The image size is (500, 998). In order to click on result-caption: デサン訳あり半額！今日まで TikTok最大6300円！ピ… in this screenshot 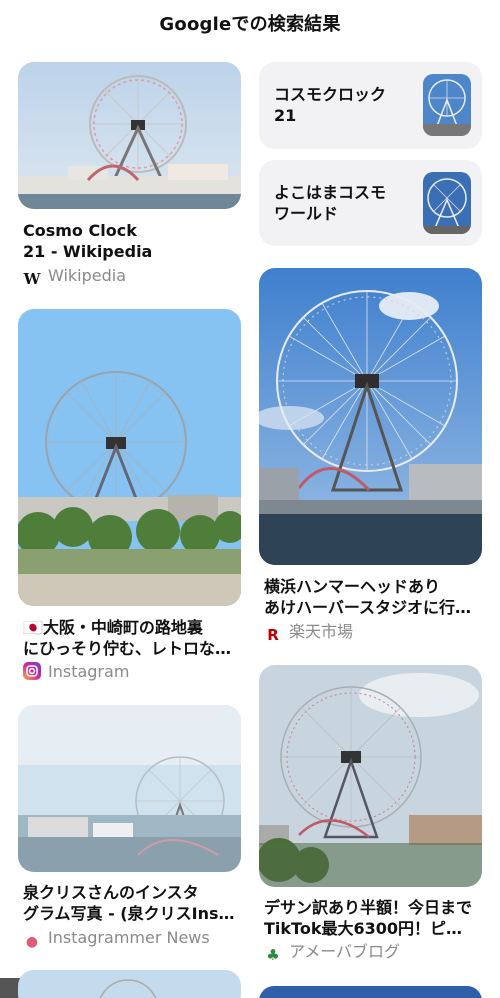, I will do `click(374, 918)`.